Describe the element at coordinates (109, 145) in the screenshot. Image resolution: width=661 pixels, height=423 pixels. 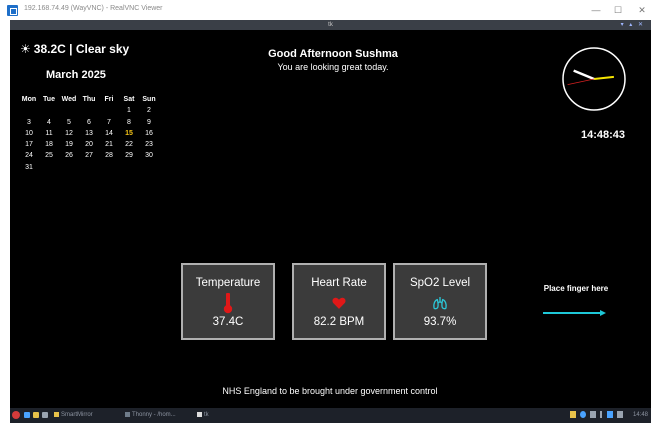
I see `calendar-day: 21` at that location.